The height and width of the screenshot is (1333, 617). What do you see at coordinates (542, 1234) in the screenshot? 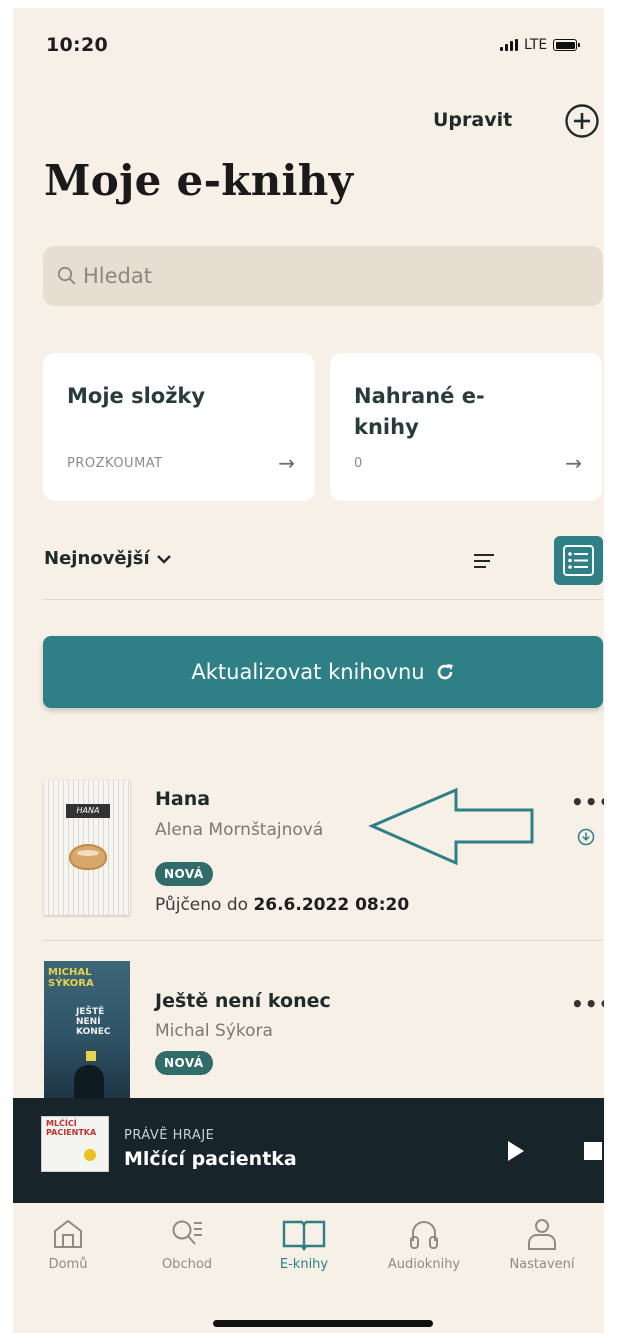
I see `user-icon` at bounding box center [542, 1234].